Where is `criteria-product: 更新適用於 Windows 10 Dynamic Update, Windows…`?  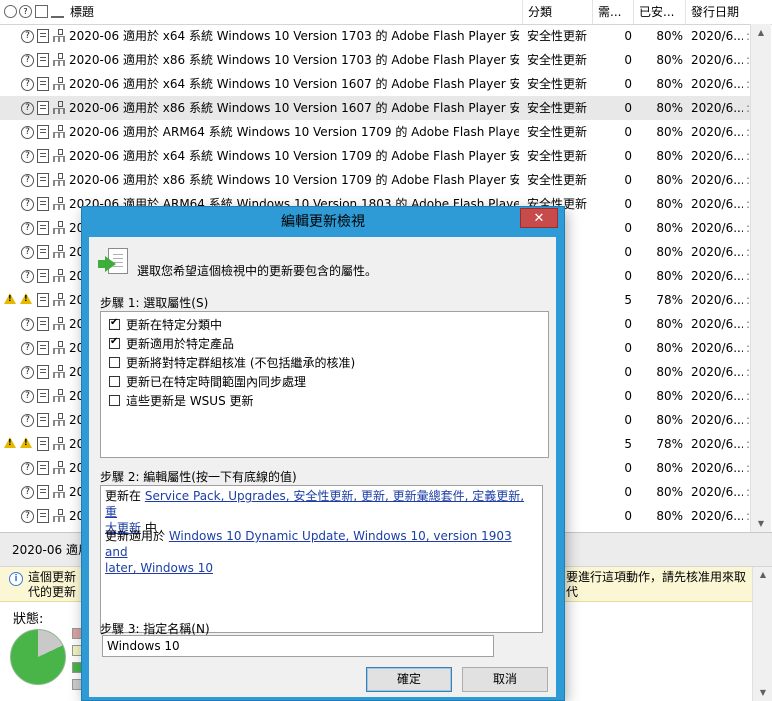
criteria-product: 更新適用於 Windows 10 Dynamic Update, Windows… is located at coordinates (317, 552).